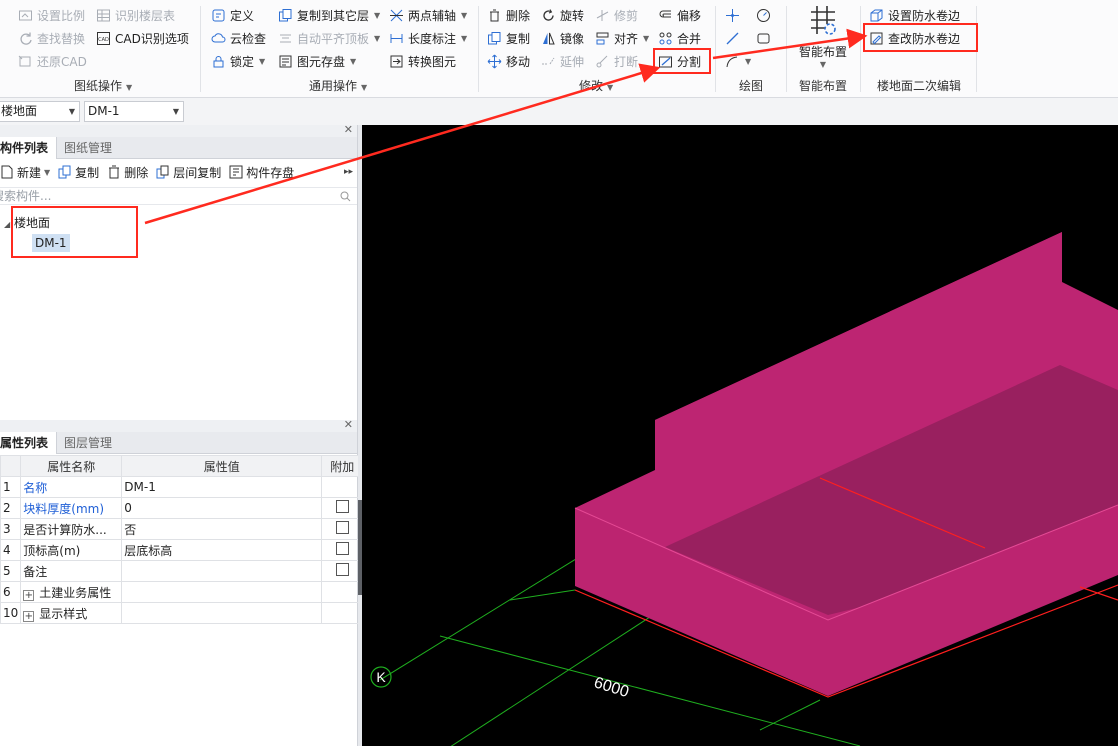 The width and height of the screenshot is (1118, 746). I want to click on draw-line-button, so click(732, 38).